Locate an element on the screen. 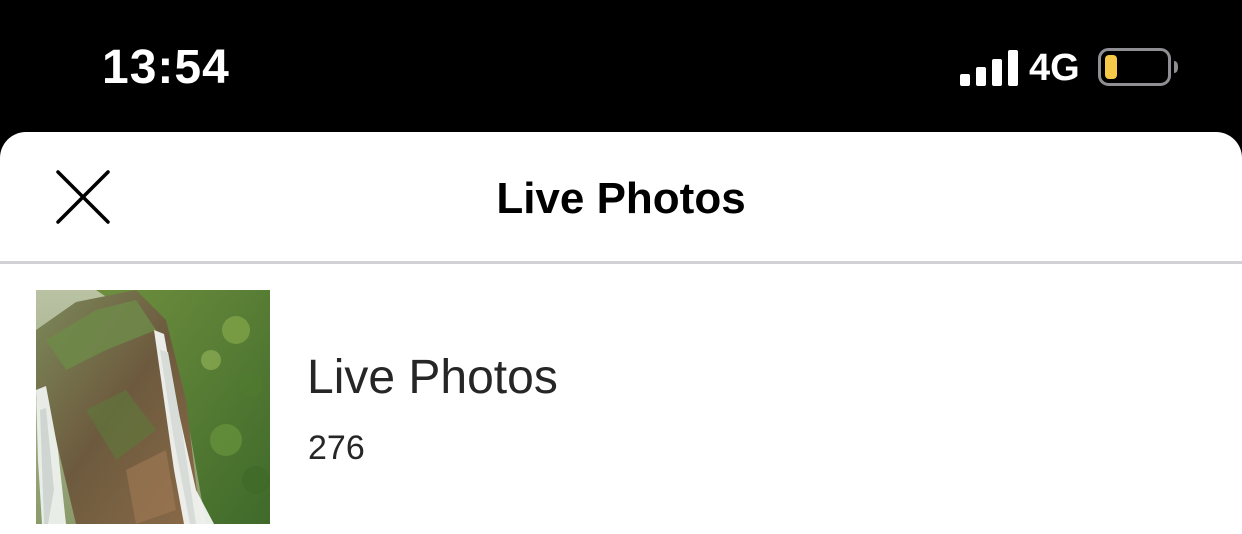  status-time: 13:54 is located at coordinates (166, 67).